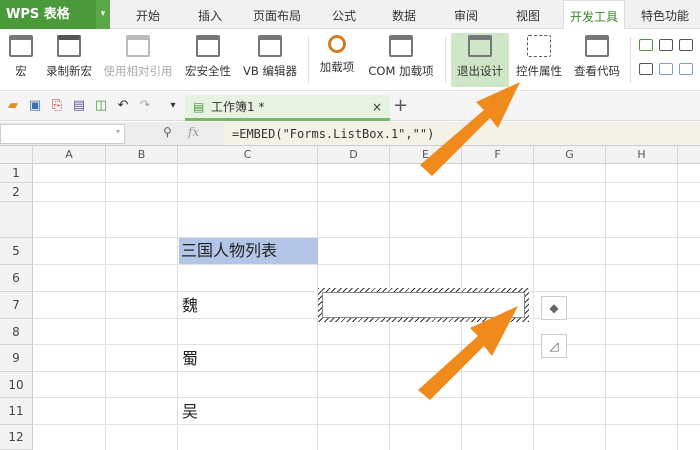  I want to click on arrow-icon, so click(469, 241).